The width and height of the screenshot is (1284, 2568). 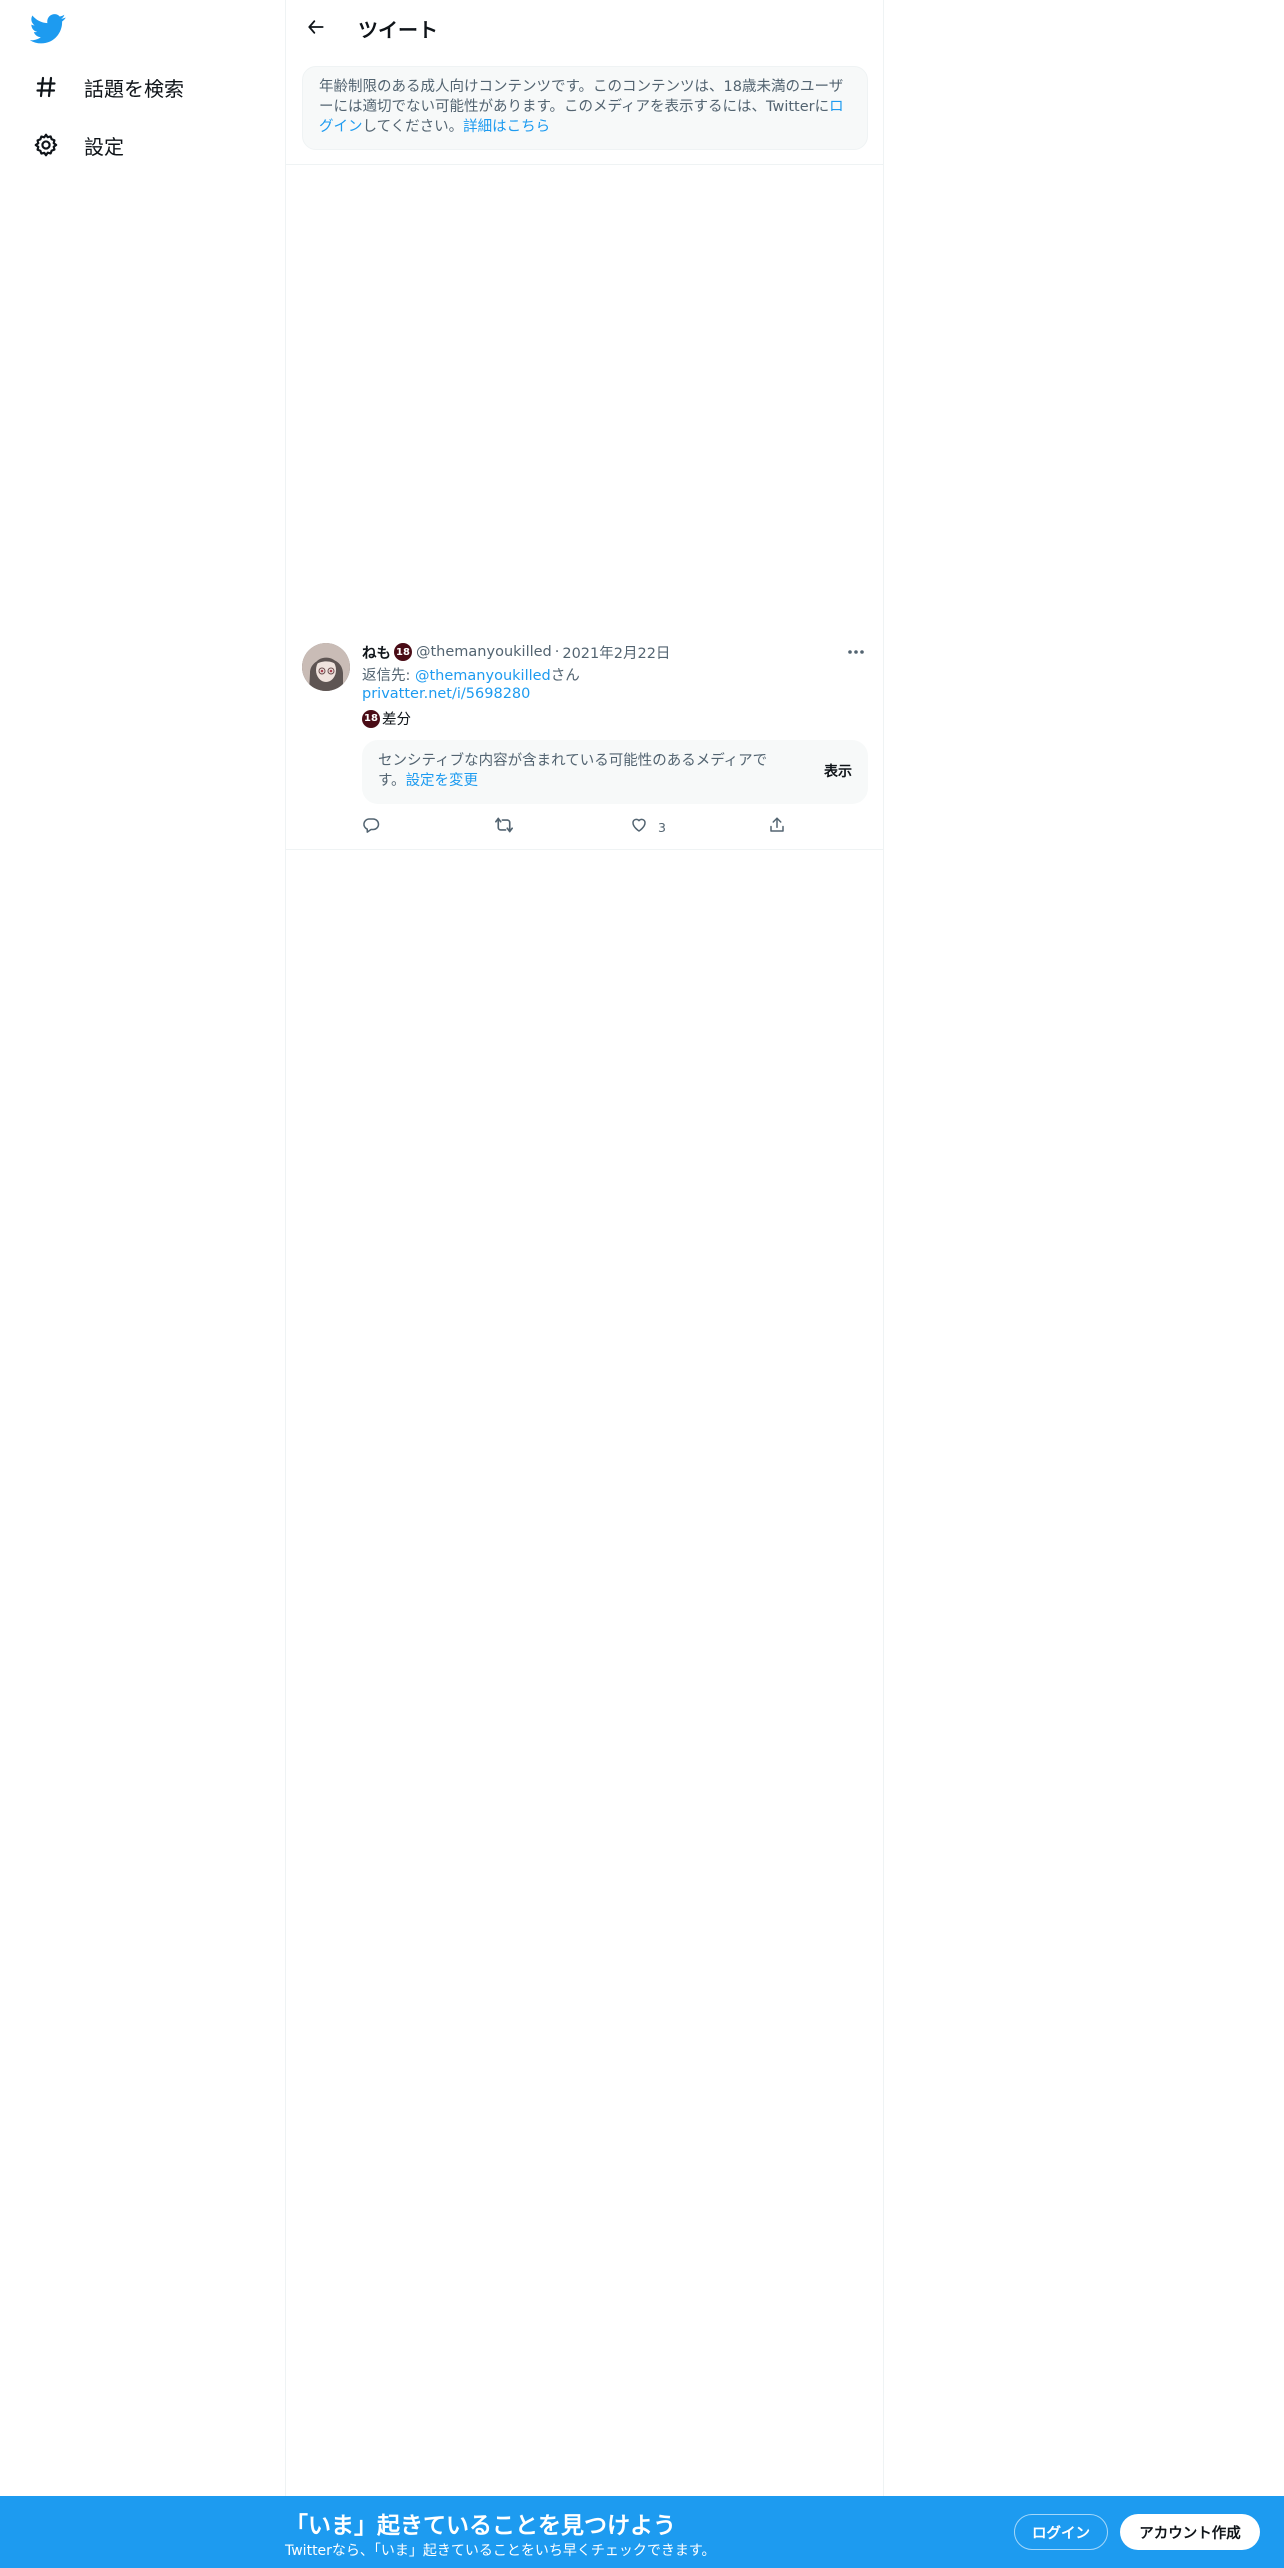 I want to click on tweet-actions: 3, so click(x=597, y=826).